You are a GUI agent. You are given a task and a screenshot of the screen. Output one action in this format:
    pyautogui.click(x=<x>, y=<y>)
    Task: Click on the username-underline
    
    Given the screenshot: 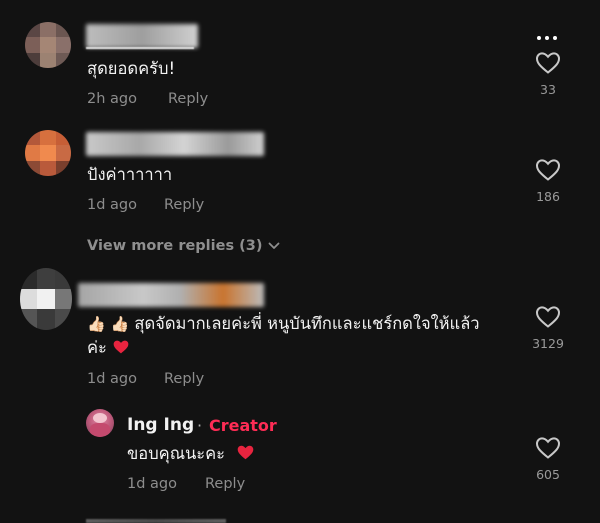 What is the action you would take?
    pyautogui.click(x=140, y=48)
    